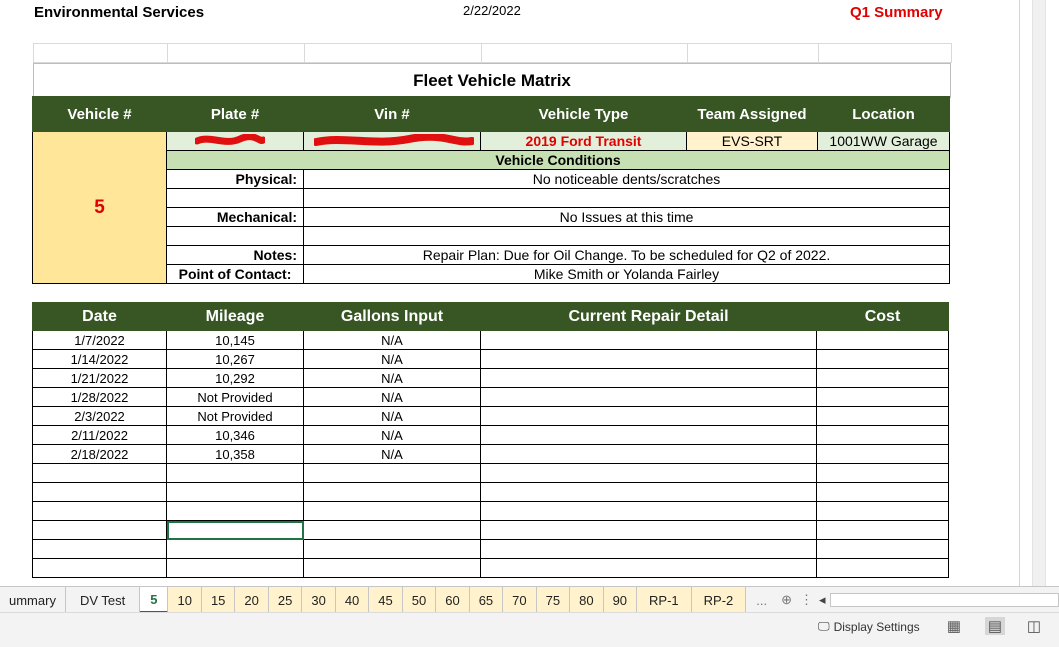 This screenshot has width=1059, height=647. I want to click on selected-cell, so click(235, 530).